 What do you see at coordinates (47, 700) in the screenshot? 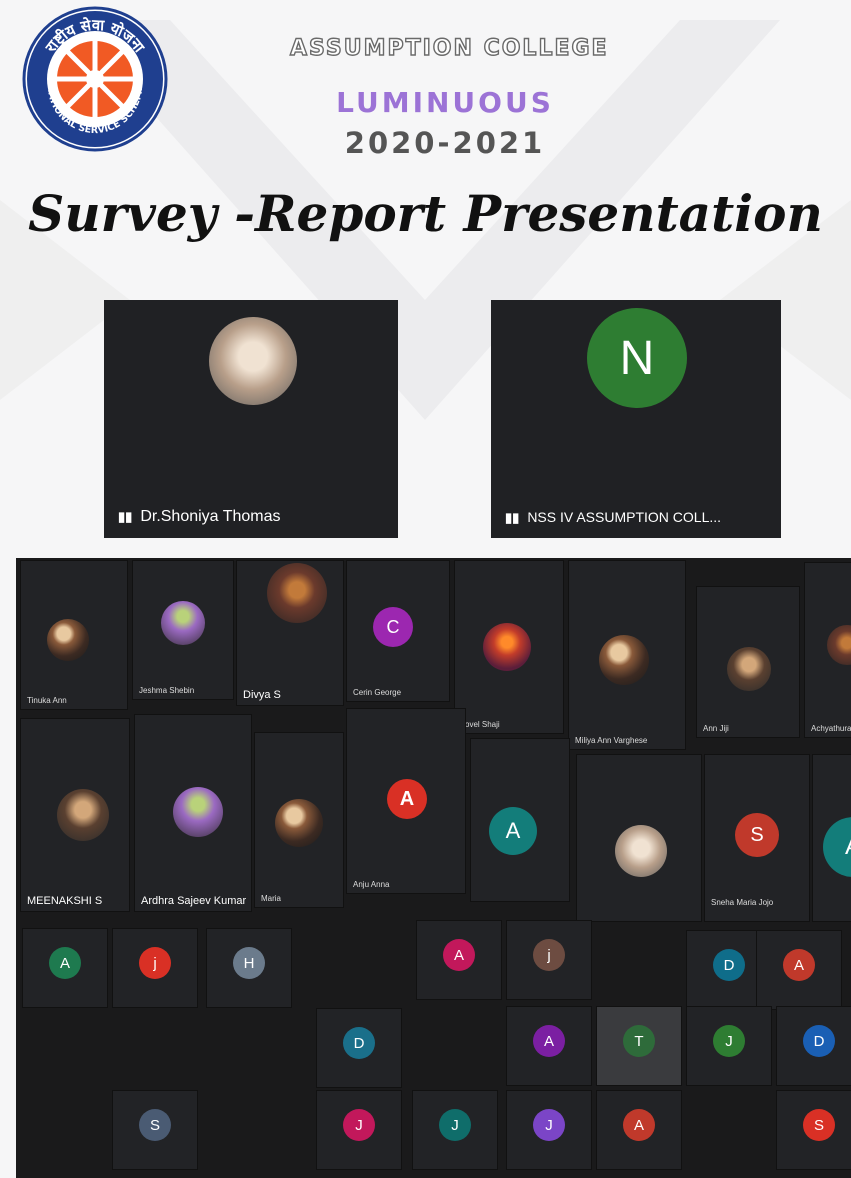
I see `participant-name: Tinuka Ann` at bounding box center [47, 700].